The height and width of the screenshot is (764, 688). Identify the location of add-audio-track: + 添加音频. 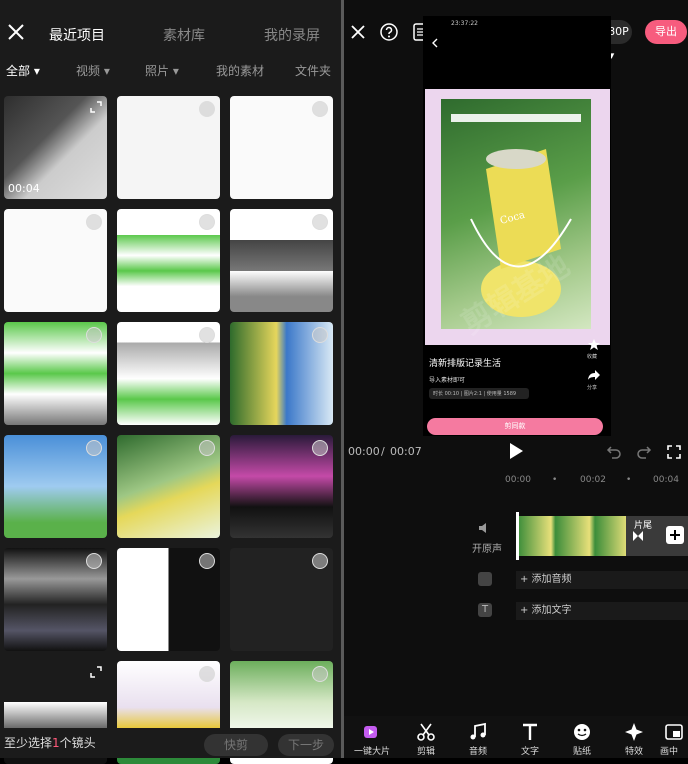
(602, 580).